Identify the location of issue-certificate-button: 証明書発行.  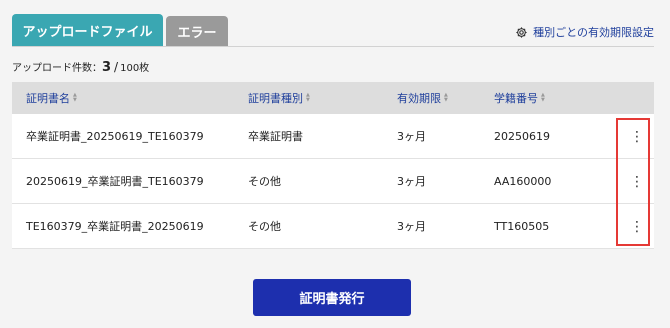
(332, 297).